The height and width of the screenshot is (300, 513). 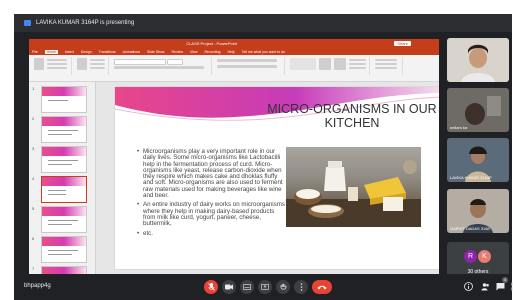 I want to click on bullet-item: etc., so click(x=212, y=233).